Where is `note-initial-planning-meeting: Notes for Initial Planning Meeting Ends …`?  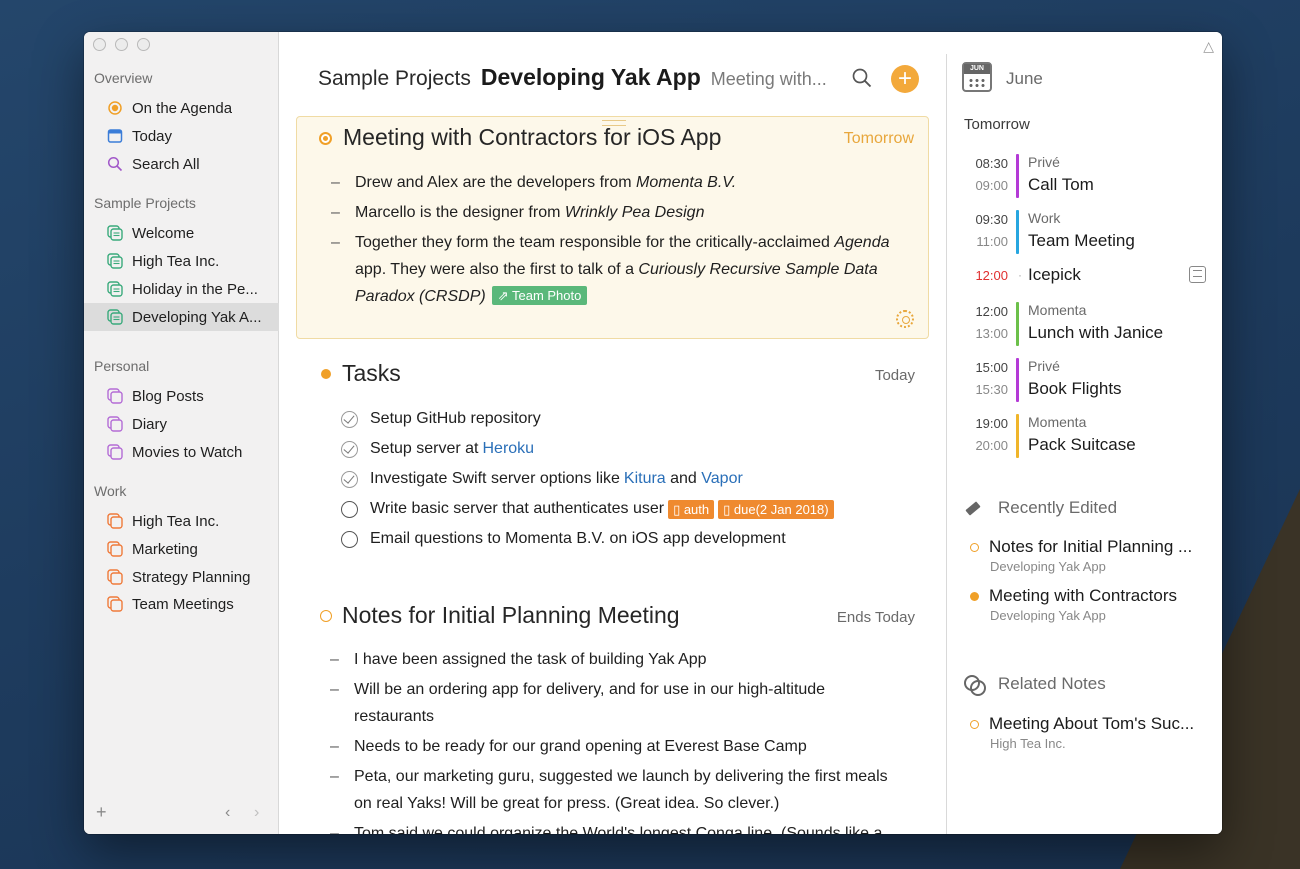
note-initial-planning-meeting: Notes for Initial Planning Meeting Ends … is located at coordinates (612, 713).